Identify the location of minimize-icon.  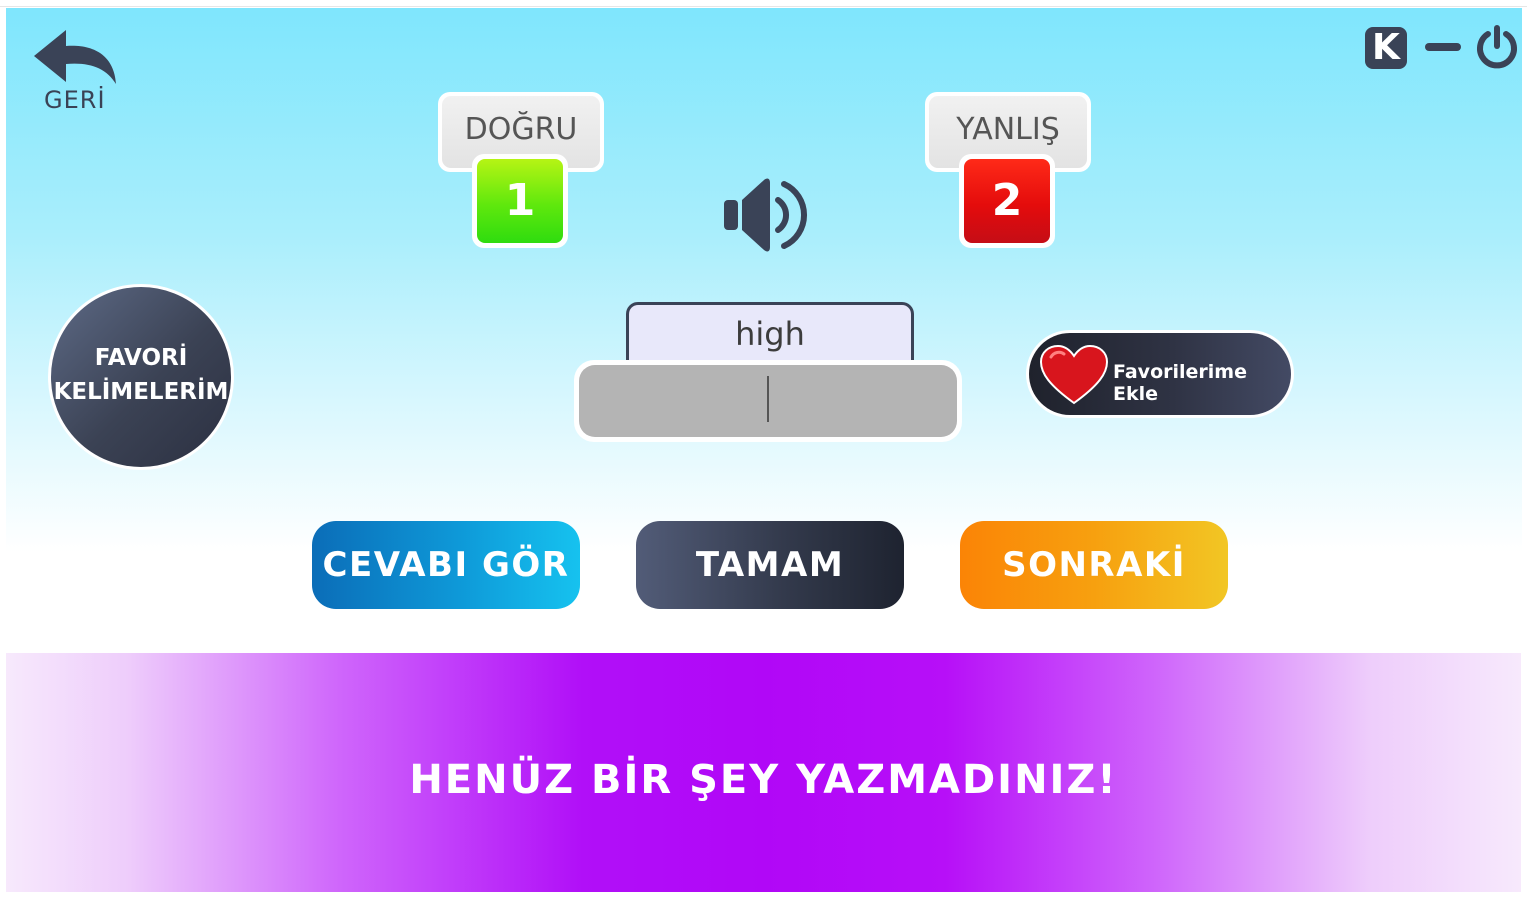
(1443, 47).